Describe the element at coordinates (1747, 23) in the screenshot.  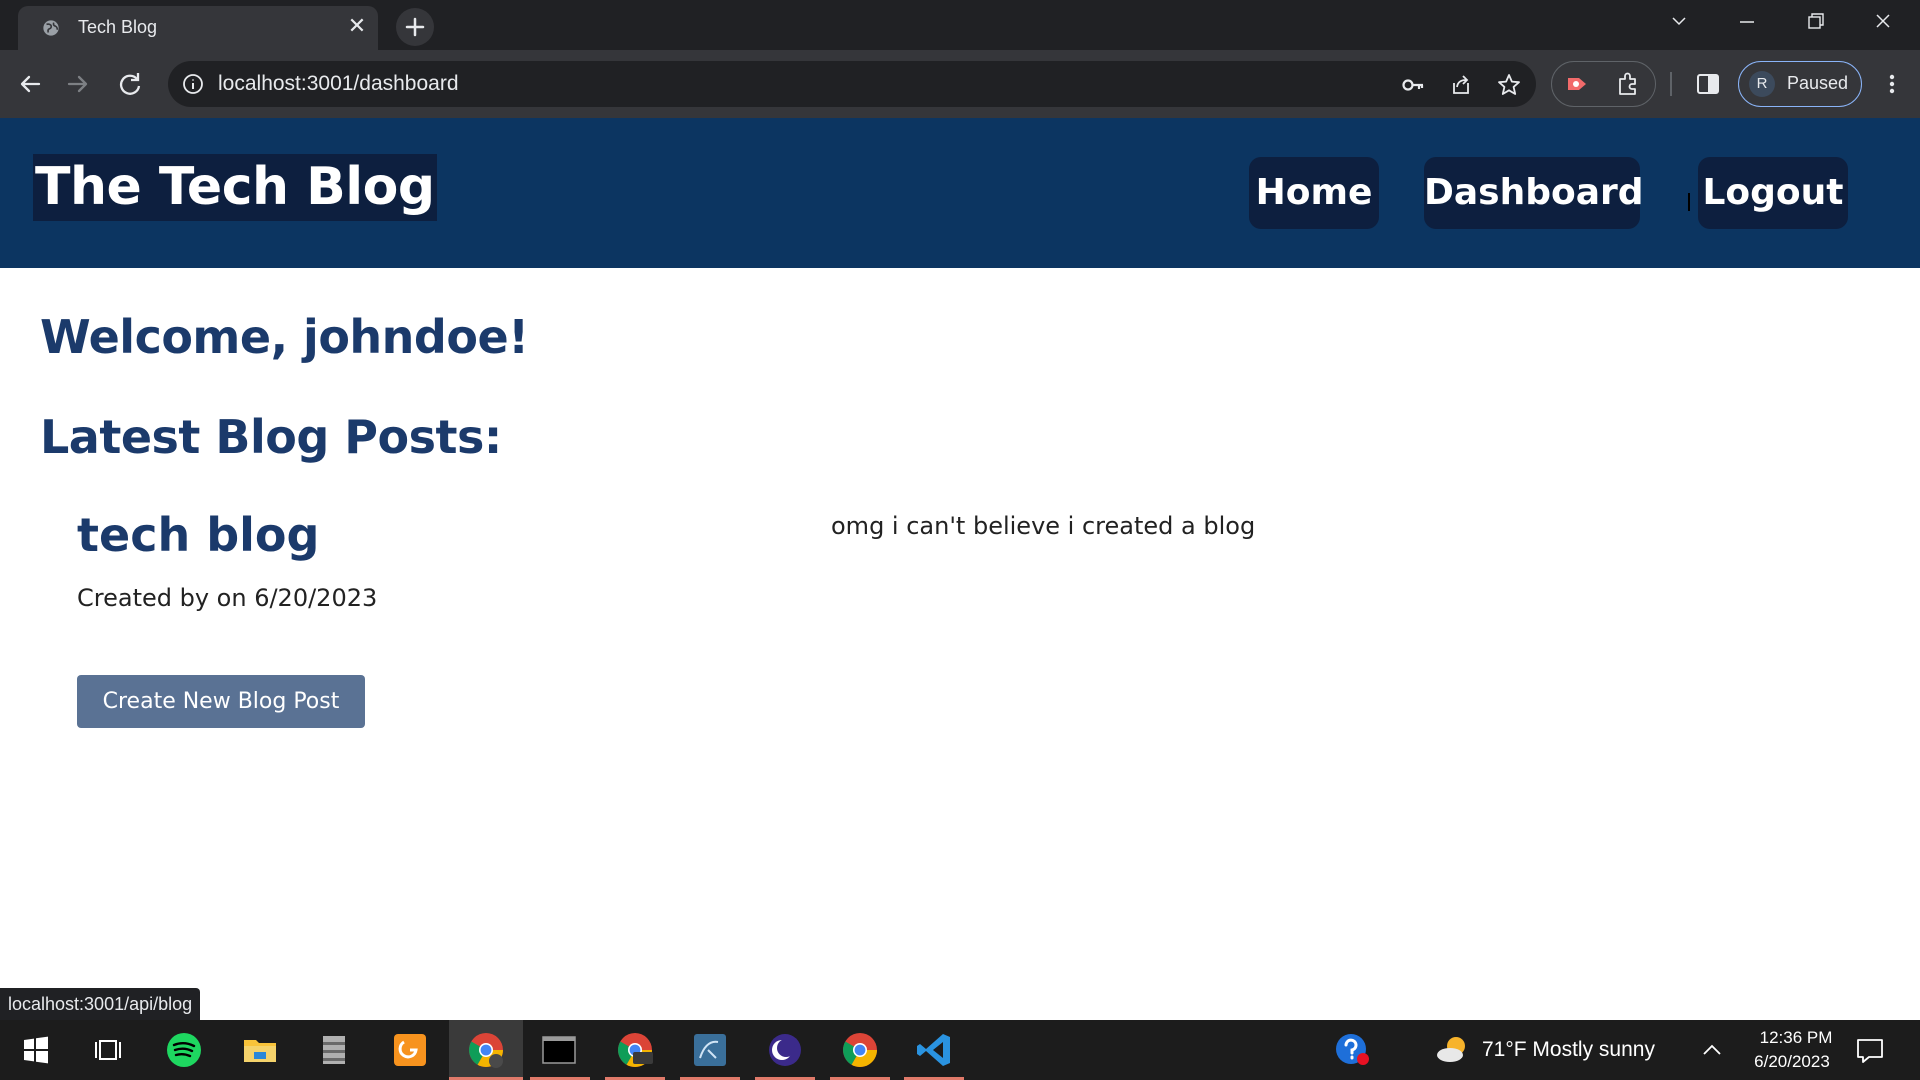
I see `minimize-icon` at that location.